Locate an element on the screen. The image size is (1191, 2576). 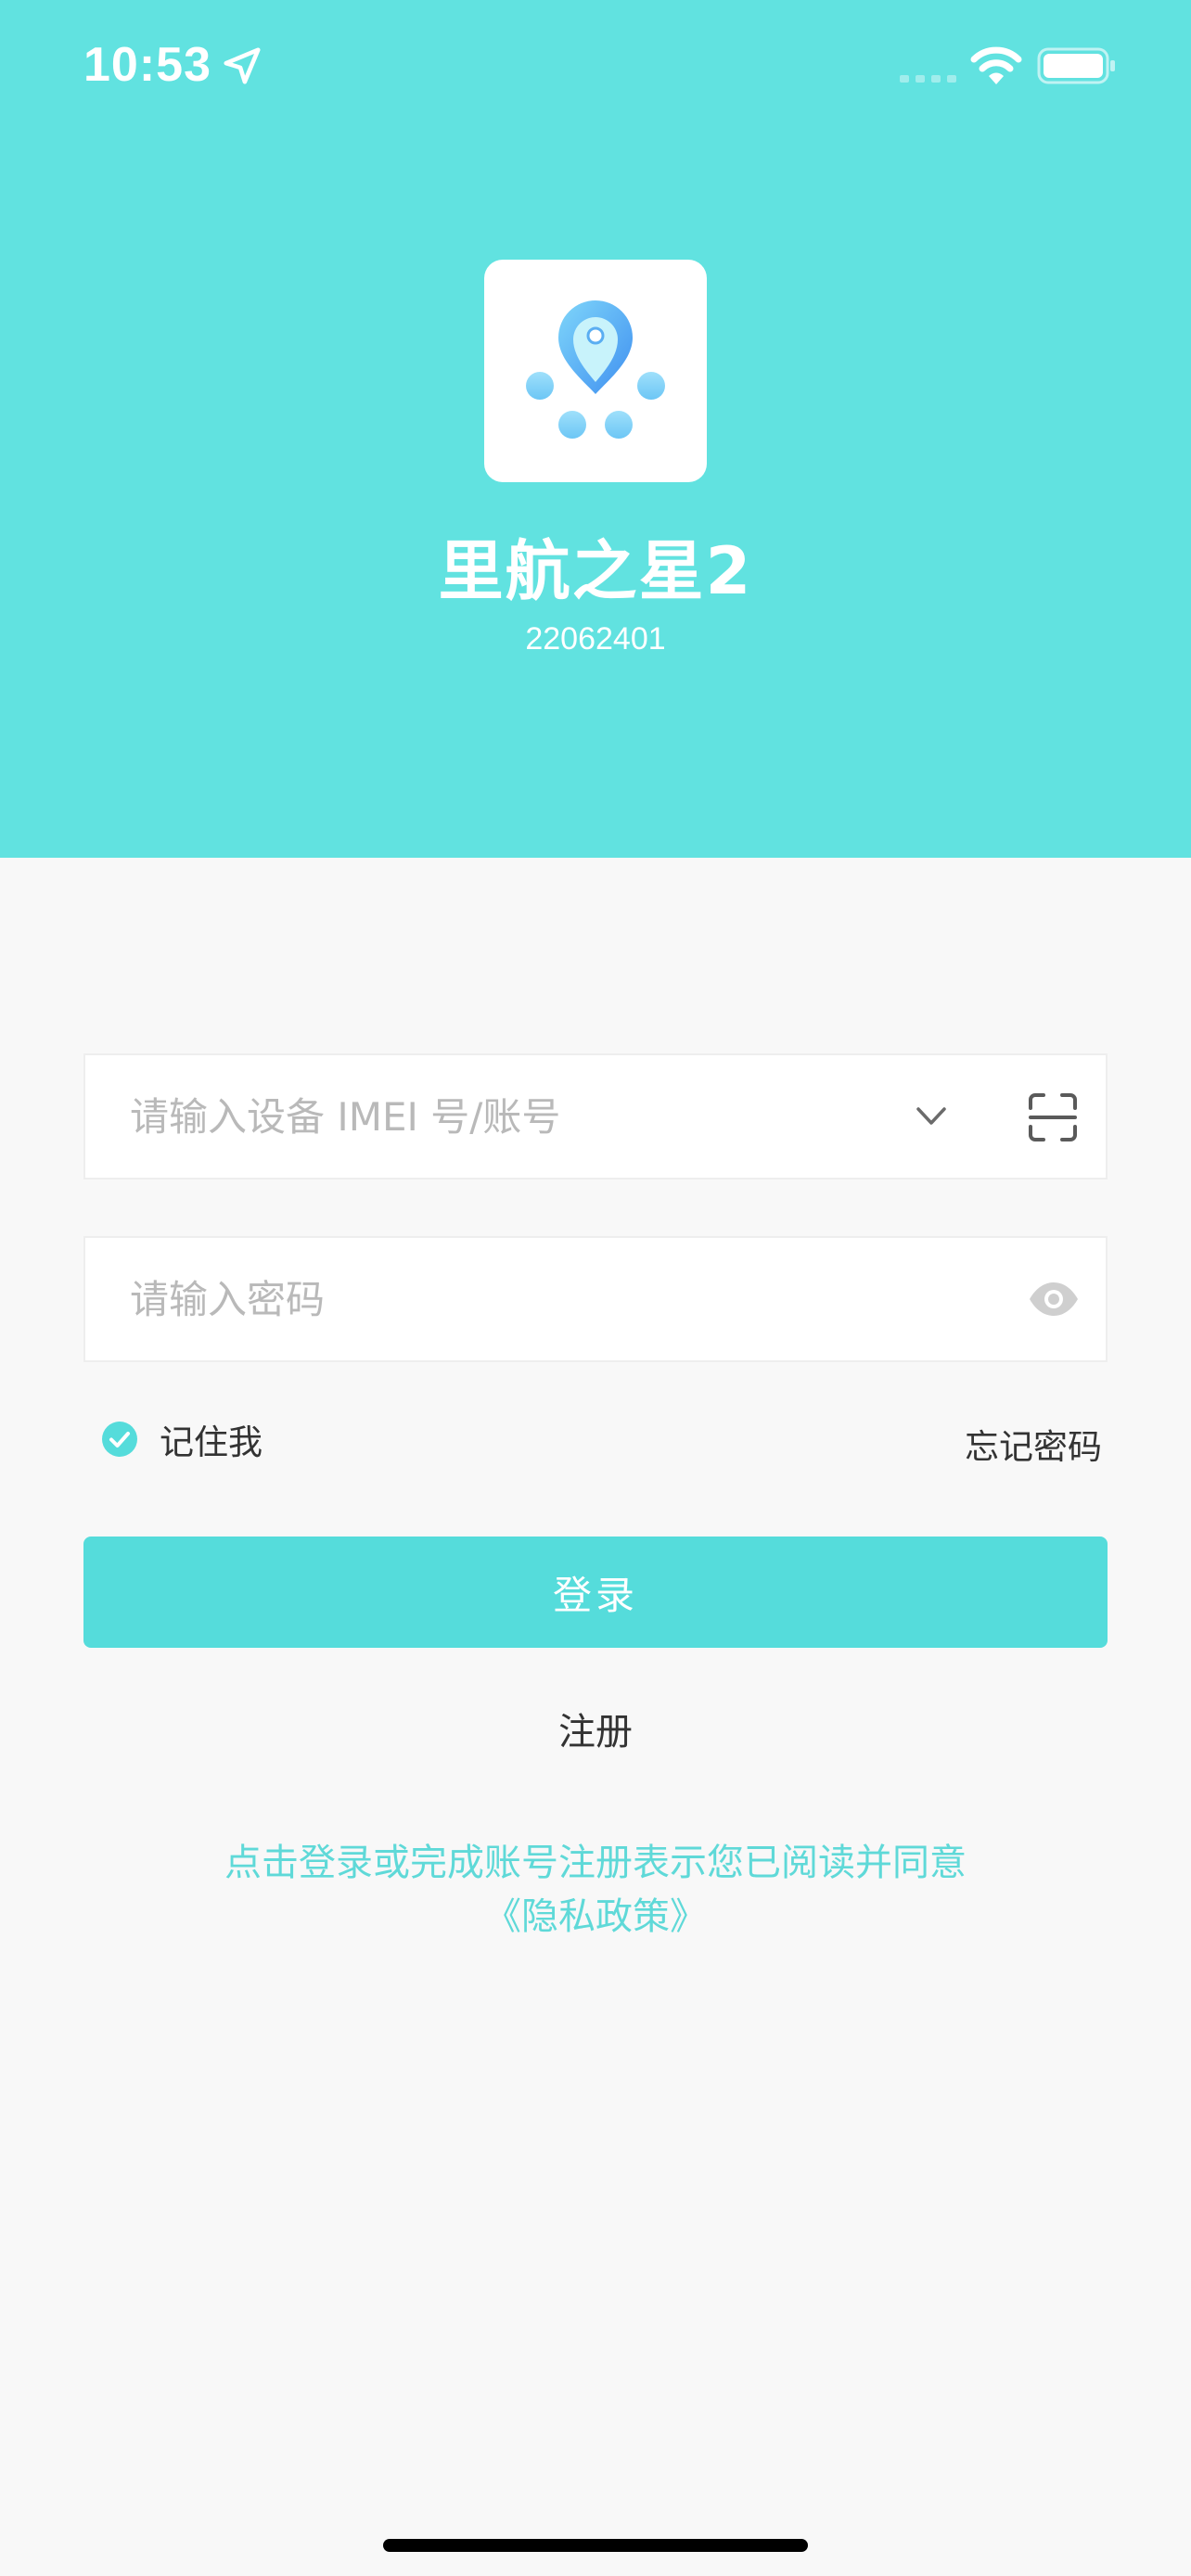
privacy-agreement: 点击登录或完成账号注册表示您已阅读并同意 《隐私政策》 is located at coordinates (595, 1890).